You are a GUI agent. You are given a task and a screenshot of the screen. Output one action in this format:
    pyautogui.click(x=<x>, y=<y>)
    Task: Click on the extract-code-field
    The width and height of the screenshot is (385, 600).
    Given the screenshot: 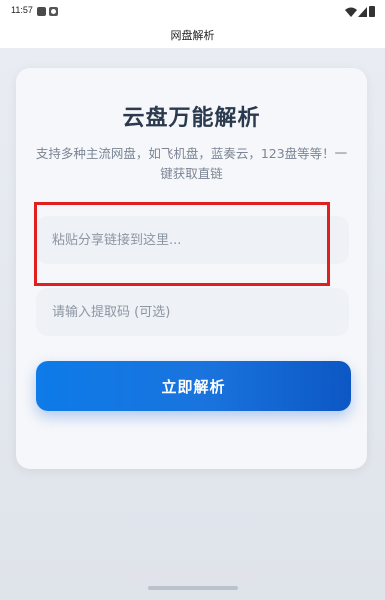 What is the action you would take?
    pyautogui.click(x=192, y=312)
    